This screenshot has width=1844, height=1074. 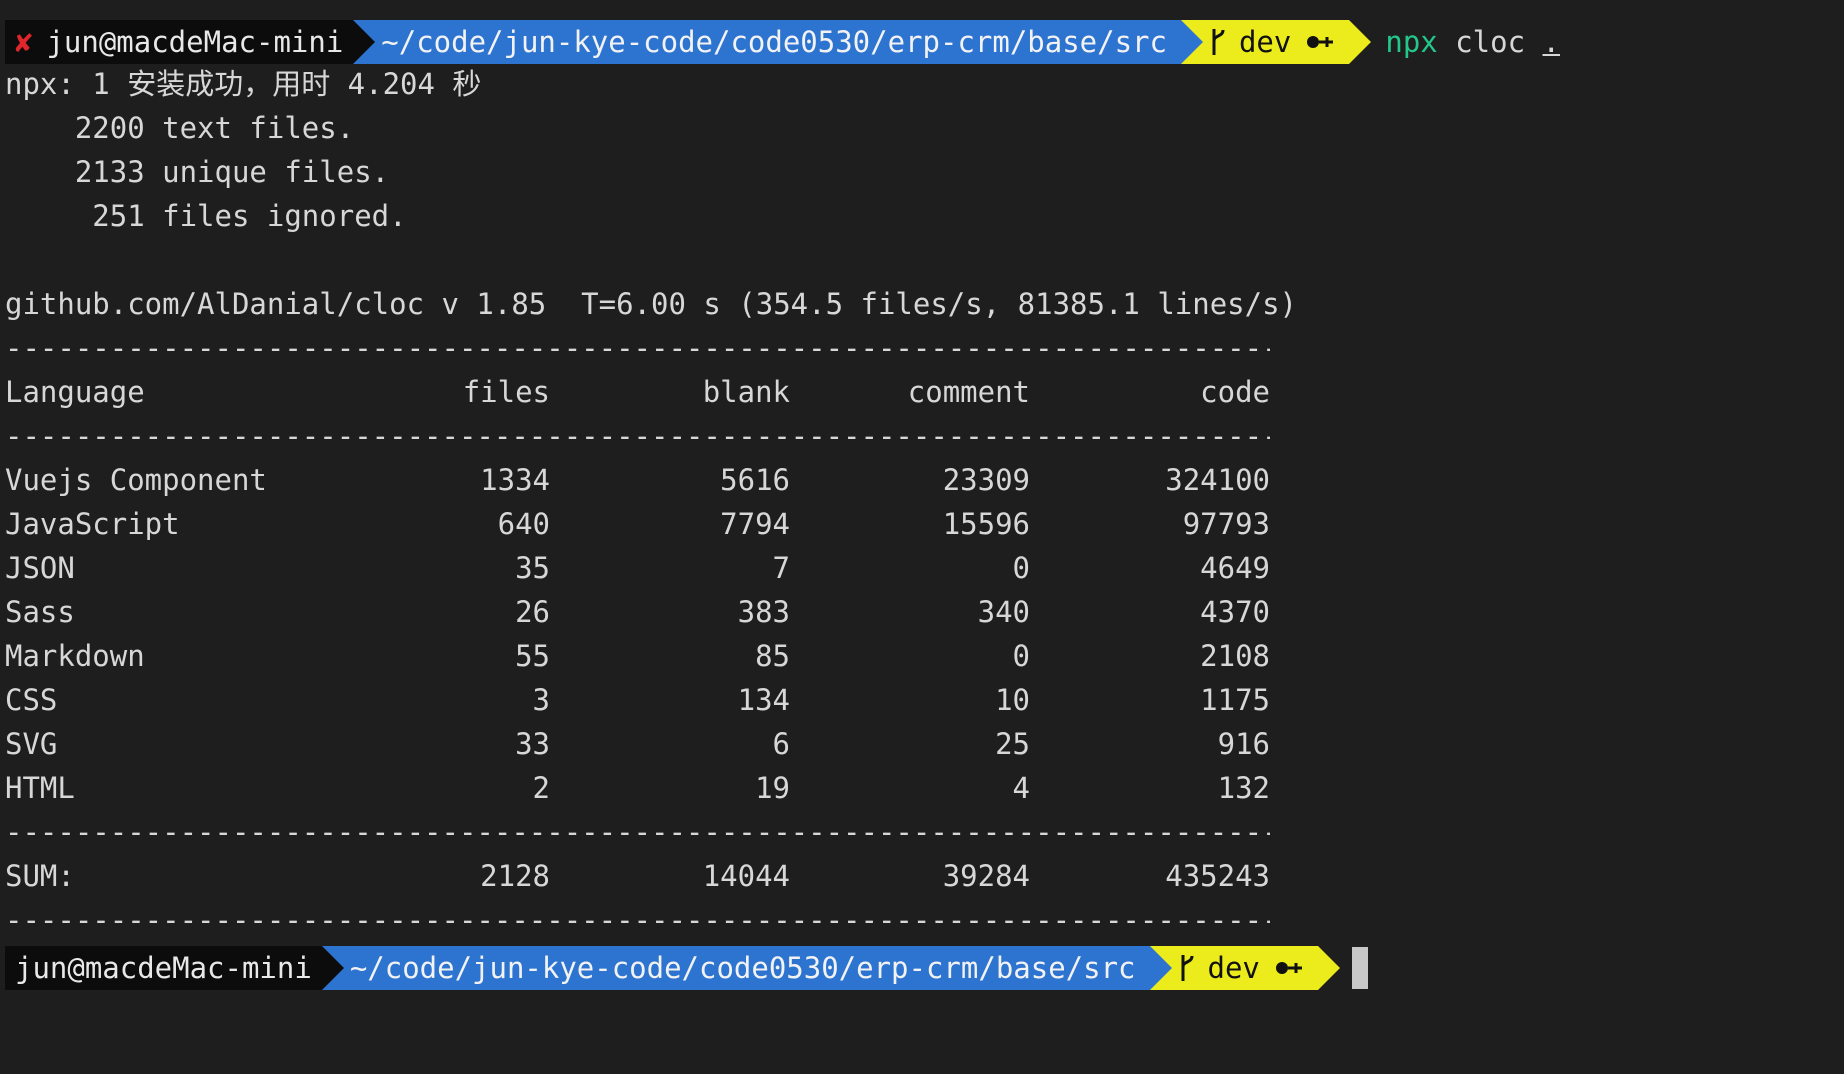 I want to click on cell-language: Sass, so click(x=40, y=612).